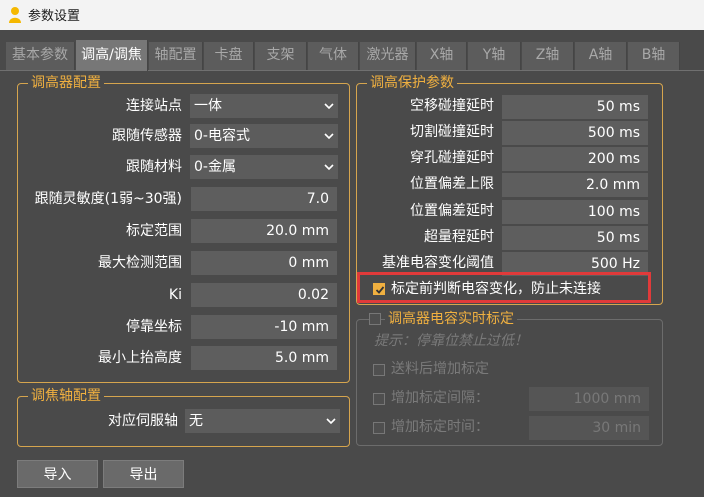  I want to click on cut-collision-delay-input: 500 ms, so click(575, 133).